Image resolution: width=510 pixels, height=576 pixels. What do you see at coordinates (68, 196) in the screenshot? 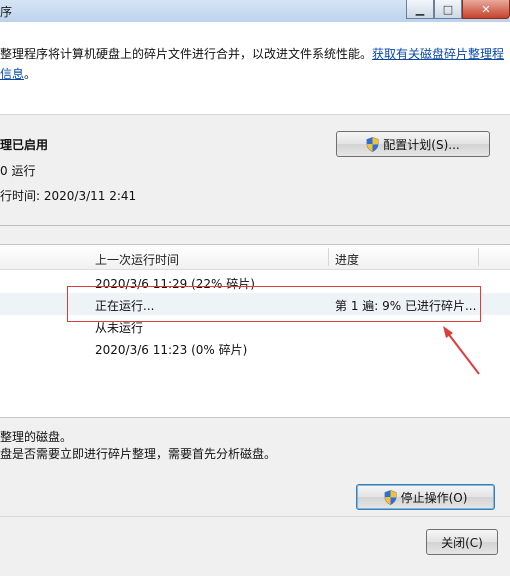
I see `schedule-next-run: 行时间: 2020/3/11 2:41` at bounding box center [68, 196].